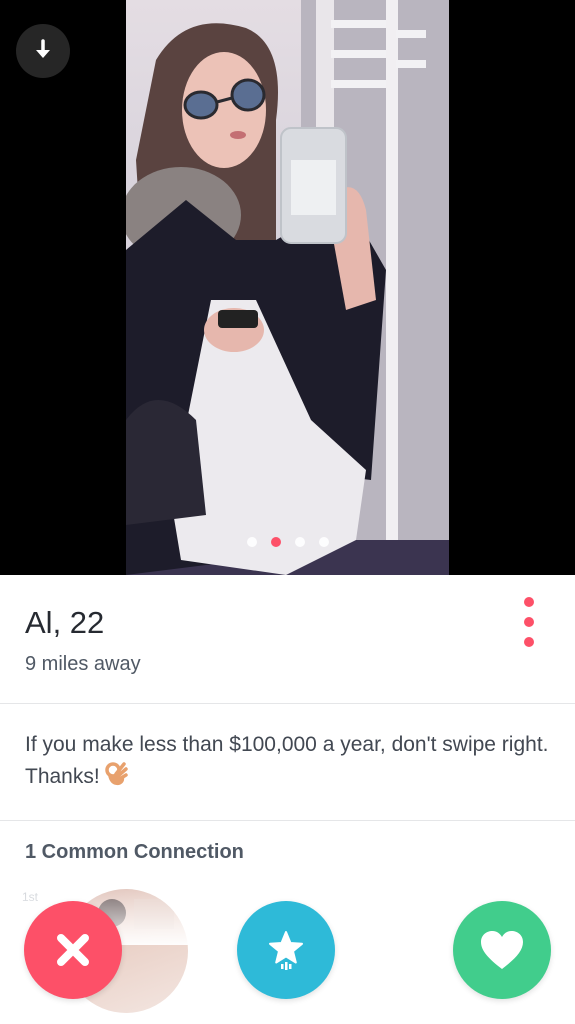  I want to click on nope-x-icon, so click(73, 950).